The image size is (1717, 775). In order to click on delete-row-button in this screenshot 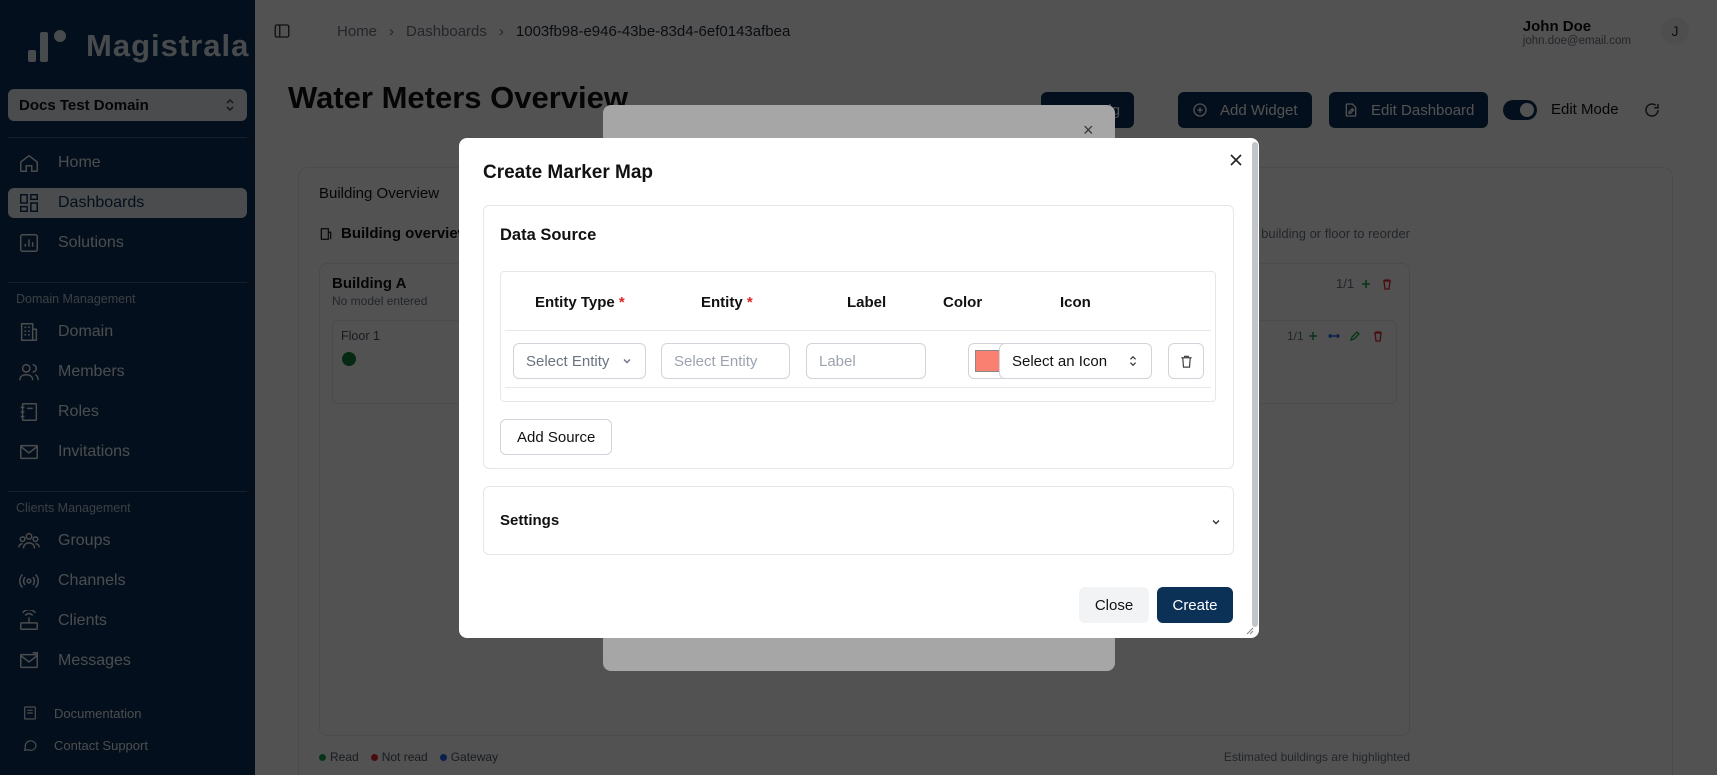, I will do `click(1186, 361)`.